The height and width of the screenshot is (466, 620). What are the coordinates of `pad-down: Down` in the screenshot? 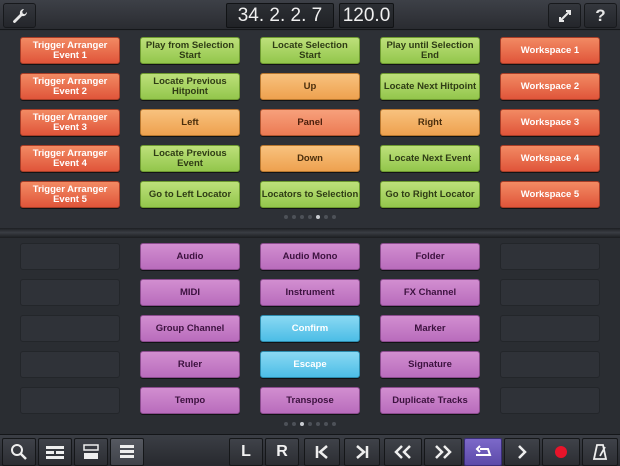 It's located at (310, 158).